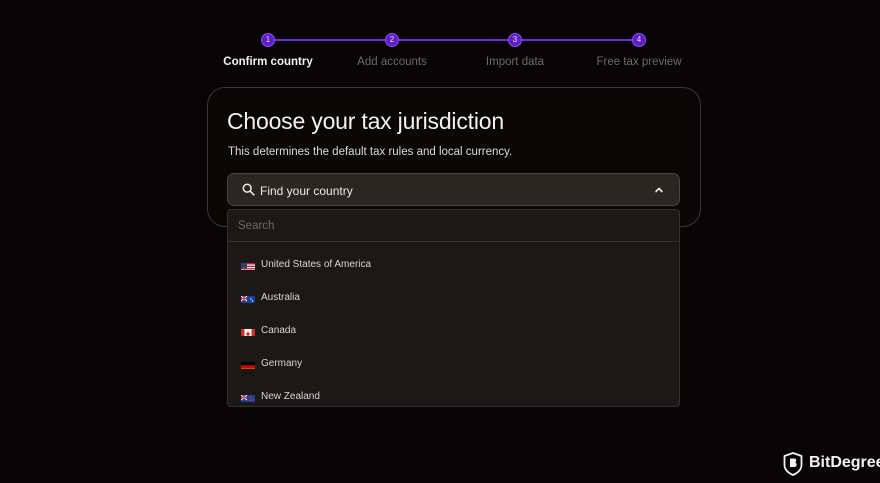 This screenshot has height=483, width=880. I want to click on country-option-label: United States of America, so click(316, 264).